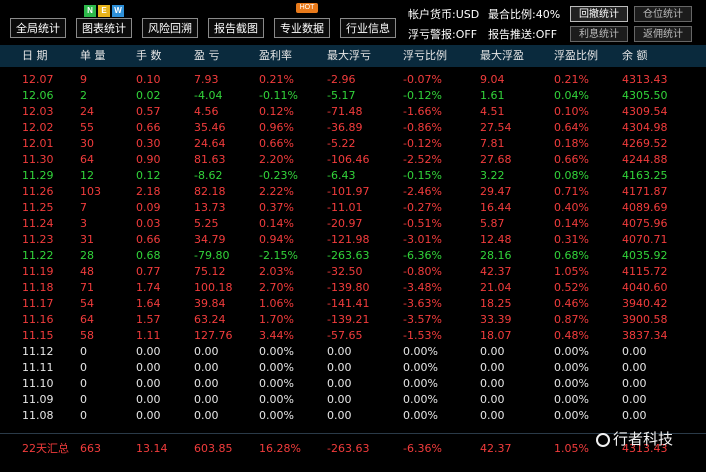 This screenshot has height=472, width=706. I want to click on cell-balance: 4035.92, so click(645, 255).